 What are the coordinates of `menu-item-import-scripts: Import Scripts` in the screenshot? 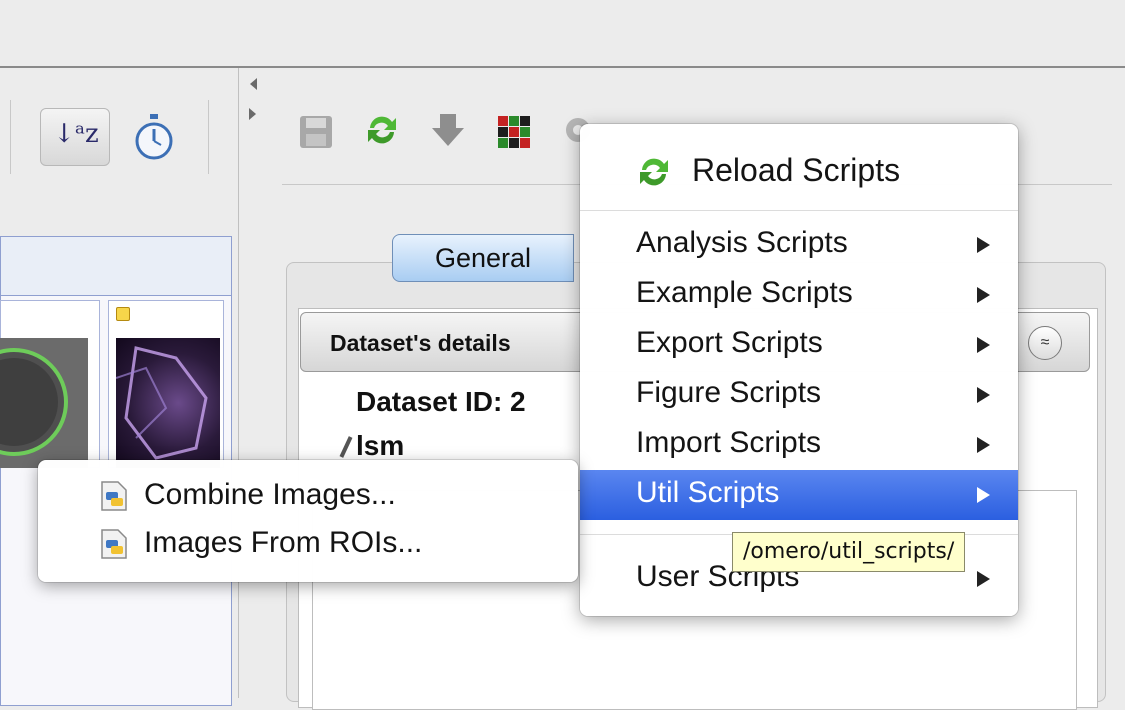 It's located at (799, 445).